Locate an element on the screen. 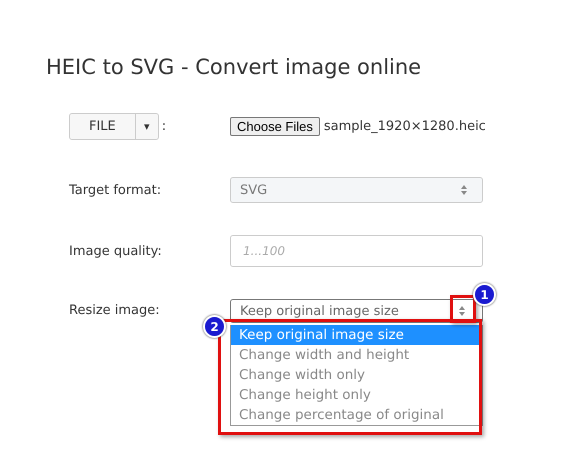 This screenshot has width=584, height=474. quality-input: 1...100 is located at coordinates (356, 251).